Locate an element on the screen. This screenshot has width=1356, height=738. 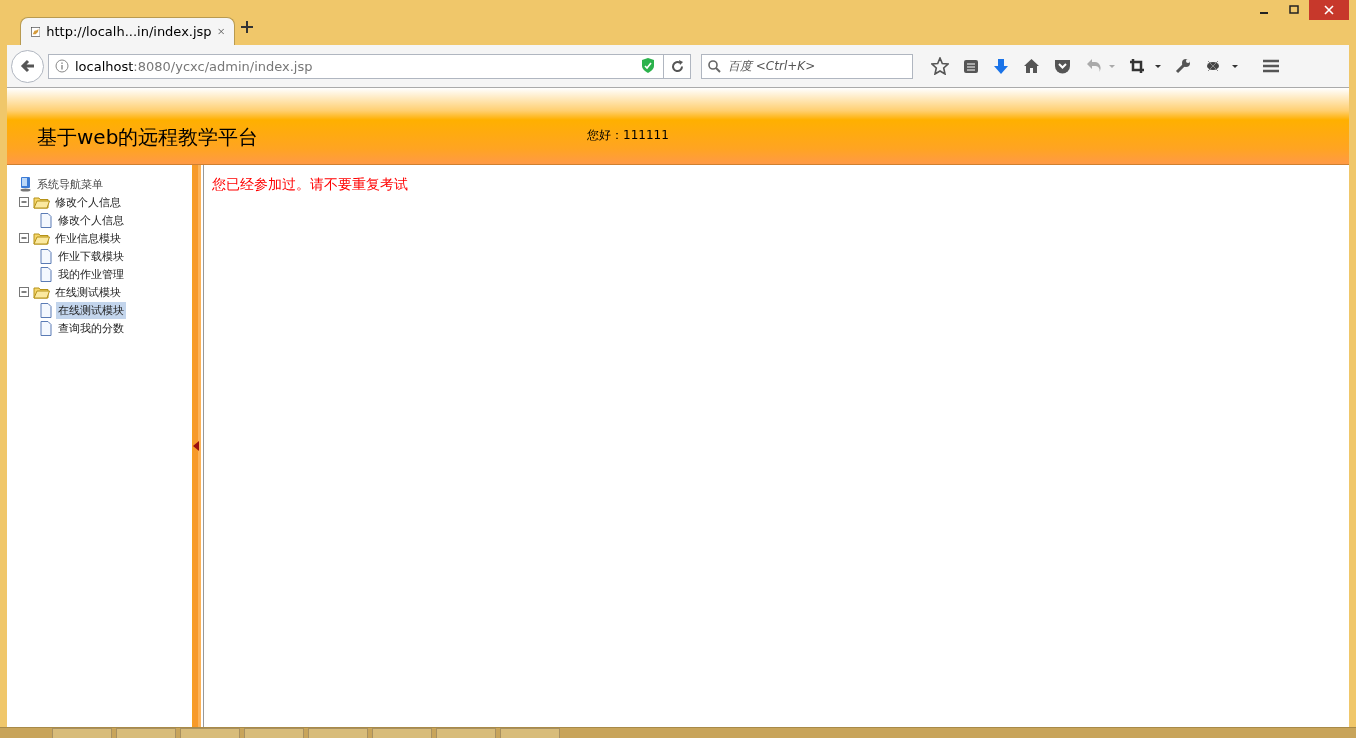
url-path: :8080/ycxc/admin/index.jsp is located at coordinates (223, 66).